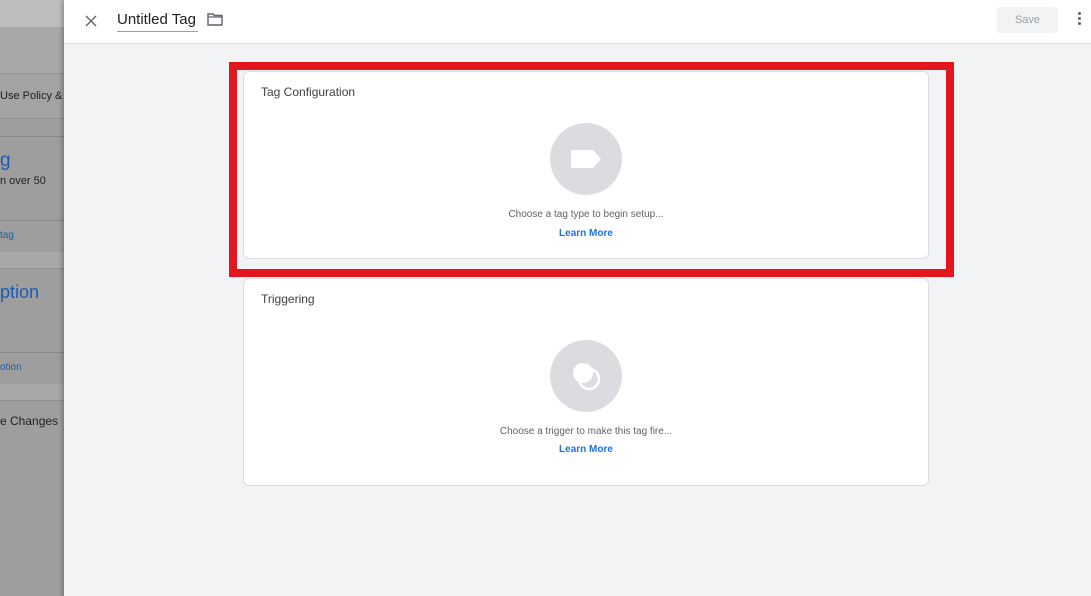 The image size is (1091, 596). I want to click on triggering-title: Triggering, so click(288, 299).